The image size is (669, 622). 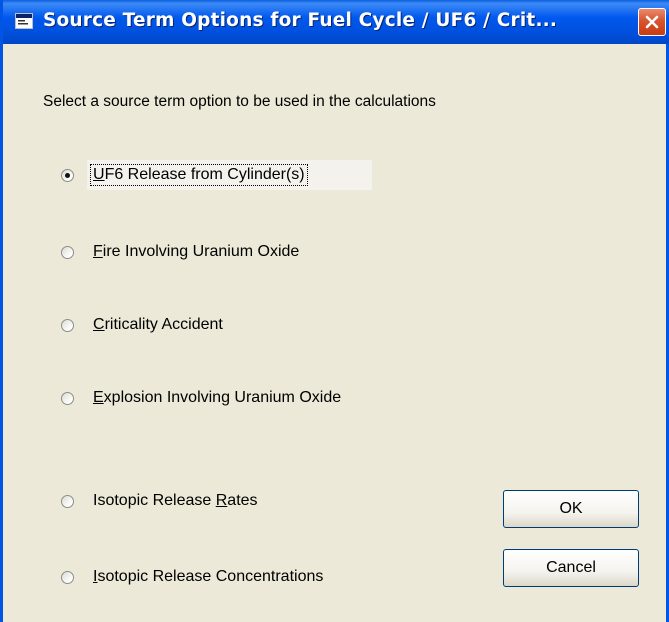 I want to click on option-fire-uranium-oxide: Fire Involving Uranium Oxide, so click(x=180, y=252).